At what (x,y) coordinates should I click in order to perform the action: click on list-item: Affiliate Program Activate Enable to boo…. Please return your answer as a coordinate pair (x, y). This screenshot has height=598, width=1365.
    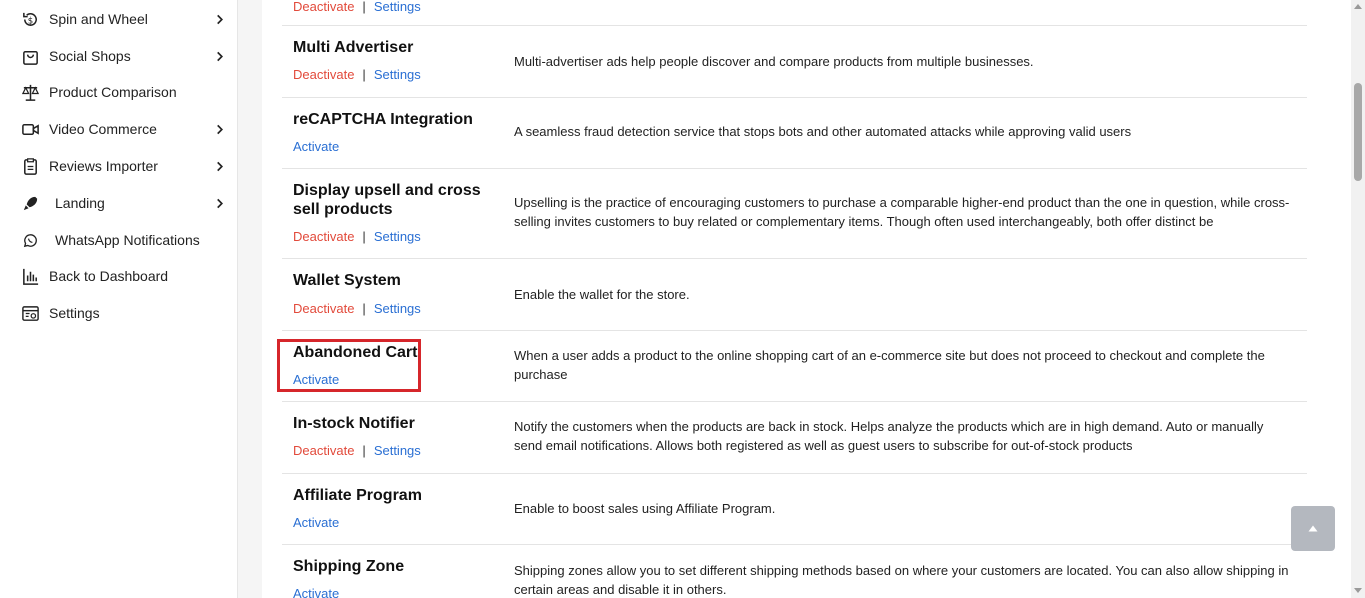
    Looking at the image, I should click on (794, 509).